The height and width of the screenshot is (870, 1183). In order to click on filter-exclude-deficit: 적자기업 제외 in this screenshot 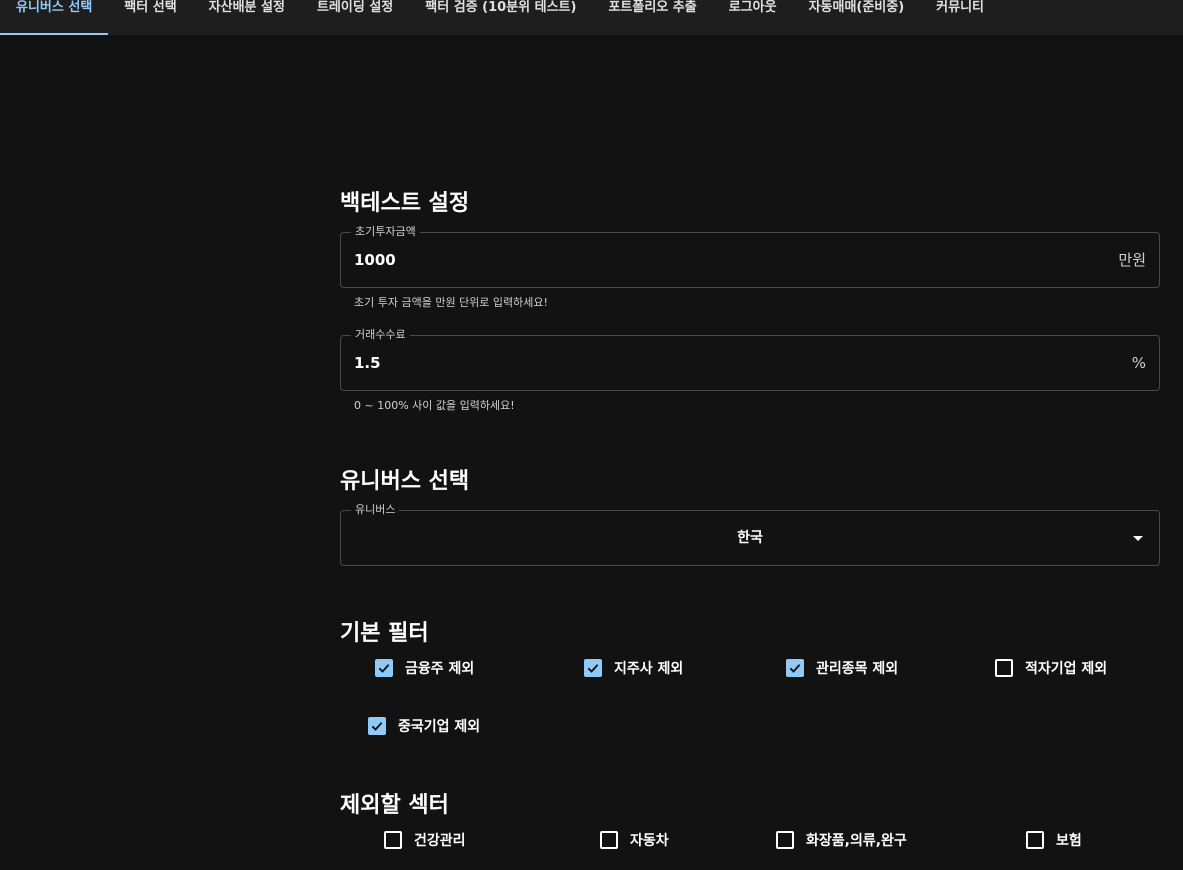, I will do `click(1051, 668)`.